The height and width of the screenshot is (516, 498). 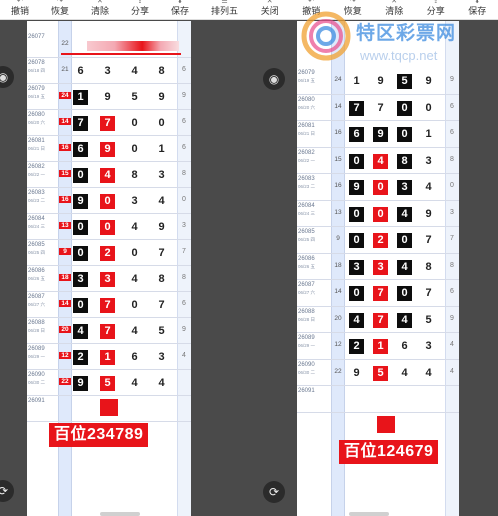 I want to click on period-number: 26088, so click(x=306, y=311).